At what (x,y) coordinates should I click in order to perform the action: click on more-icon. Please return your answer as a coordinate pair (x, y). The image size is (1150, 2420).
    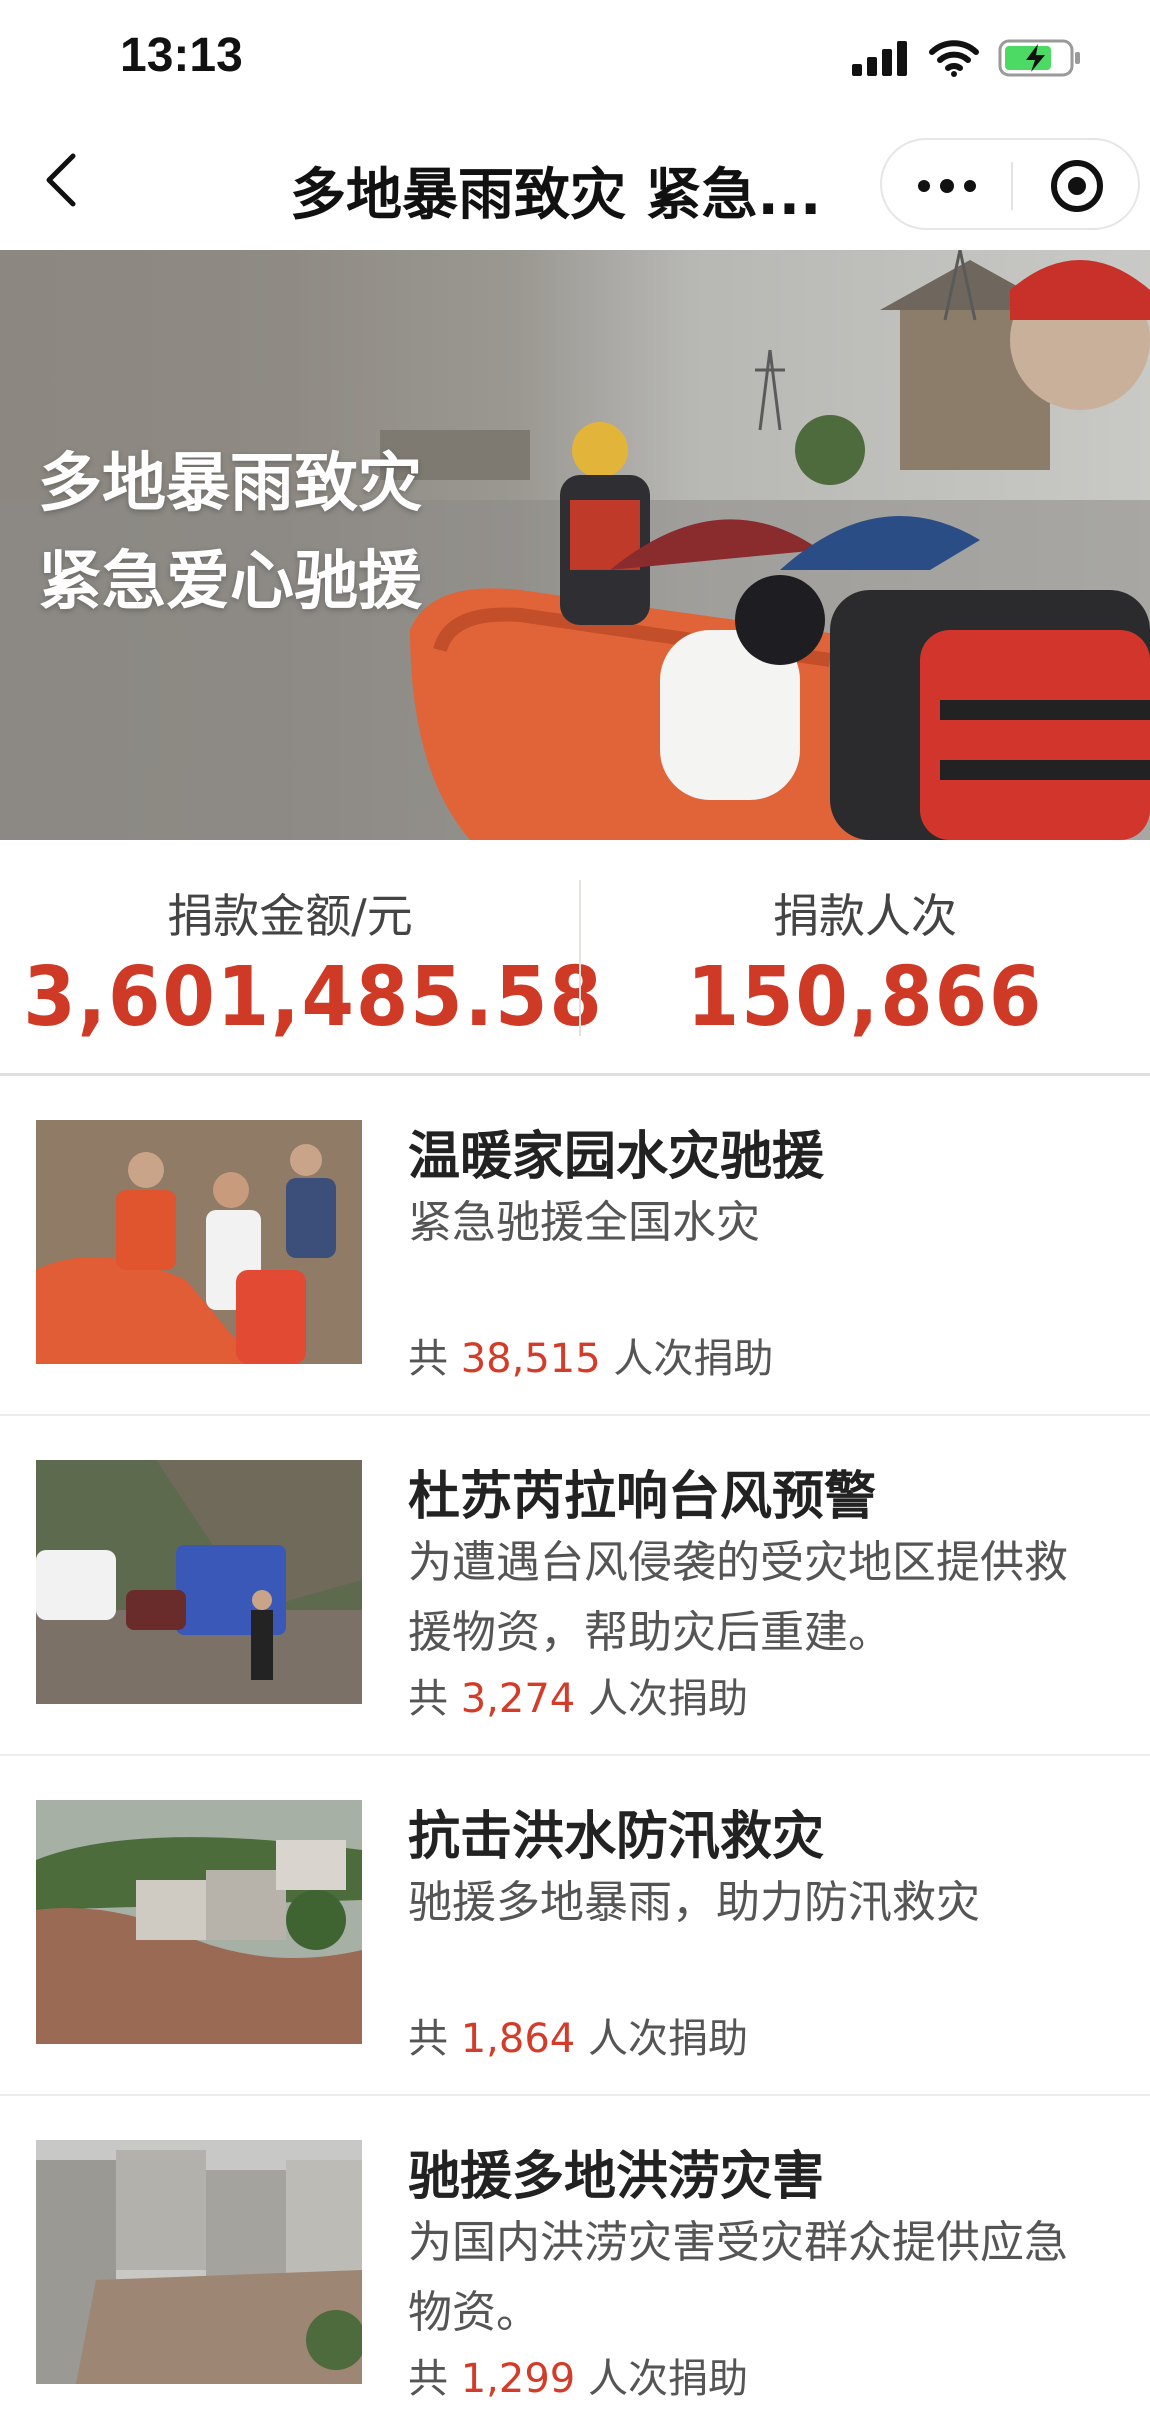
    Looking at the image, I should click on (947, 186).